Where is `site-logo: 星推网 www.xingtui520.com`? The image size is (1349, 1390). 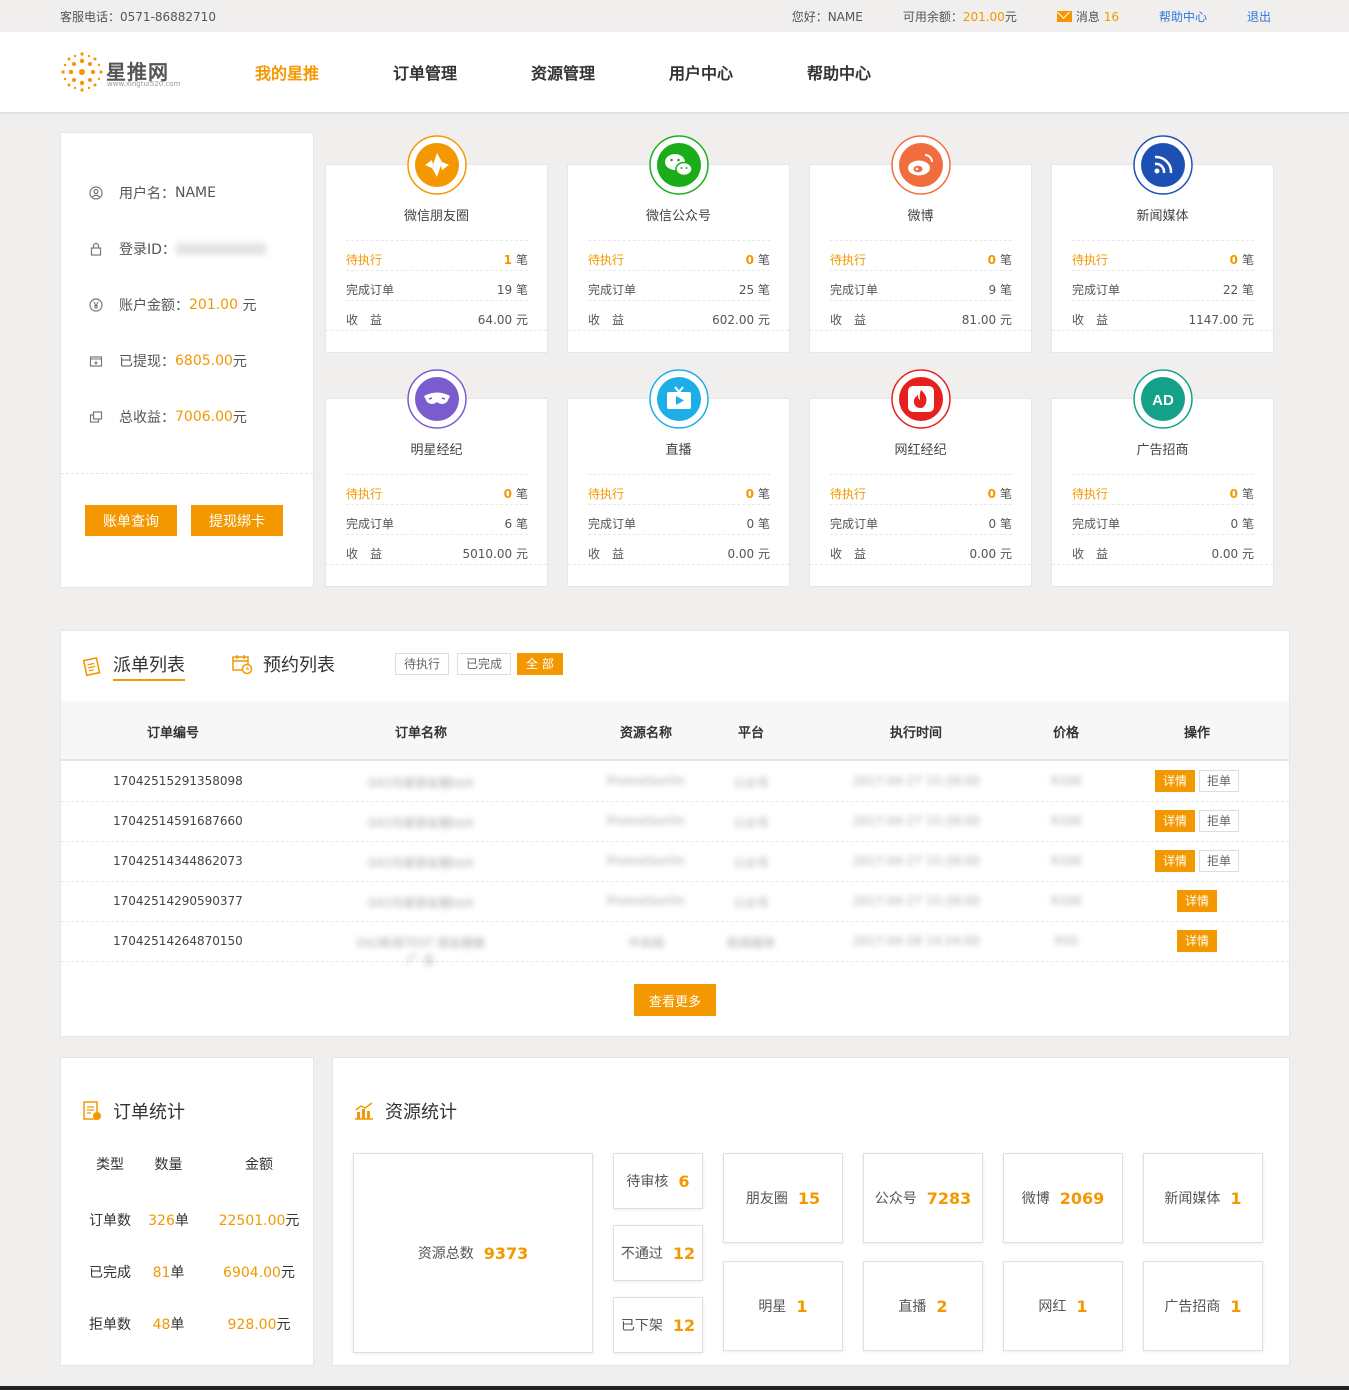
site-logo: 星推网 www.xingtui520.com is located at coordinates (125, 72).